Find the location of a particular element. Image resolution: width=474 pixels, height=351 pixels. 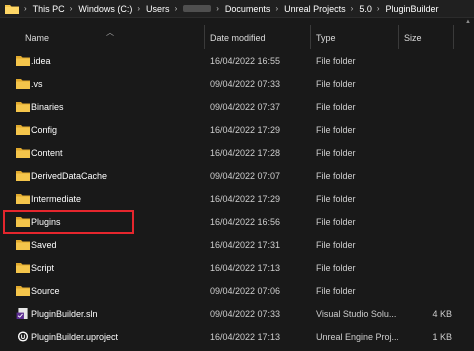

breadcrumb-sep-first: › is located at coordinates (26, 8).